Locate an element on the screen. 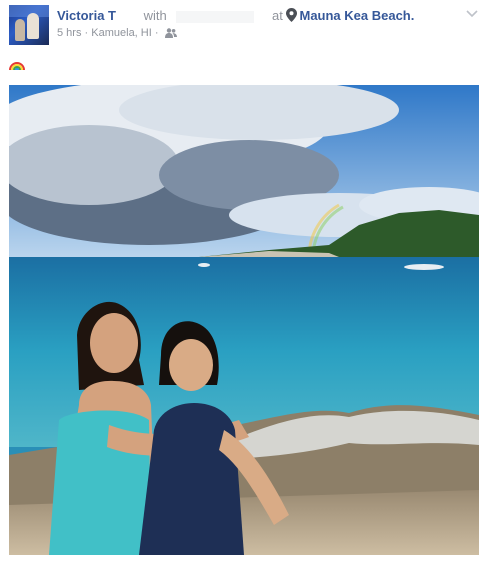 Image resolution: width=489 pixels, height=565 pixels. tagged-friends-redacted is located at coordinates (215, 16).